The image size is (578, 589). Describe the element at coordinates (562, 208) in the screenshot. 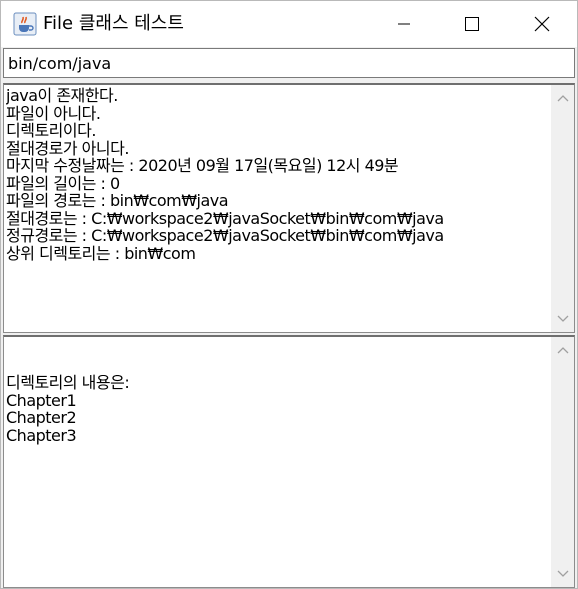

I see `file-info-scrollbar` at that location.